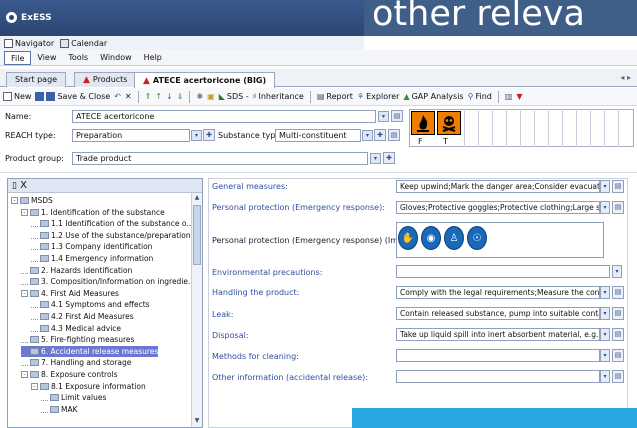  Describe the element at coordinates (618, 376) in the screenshot. I see `other-information-edit-button: ▤` at that location.